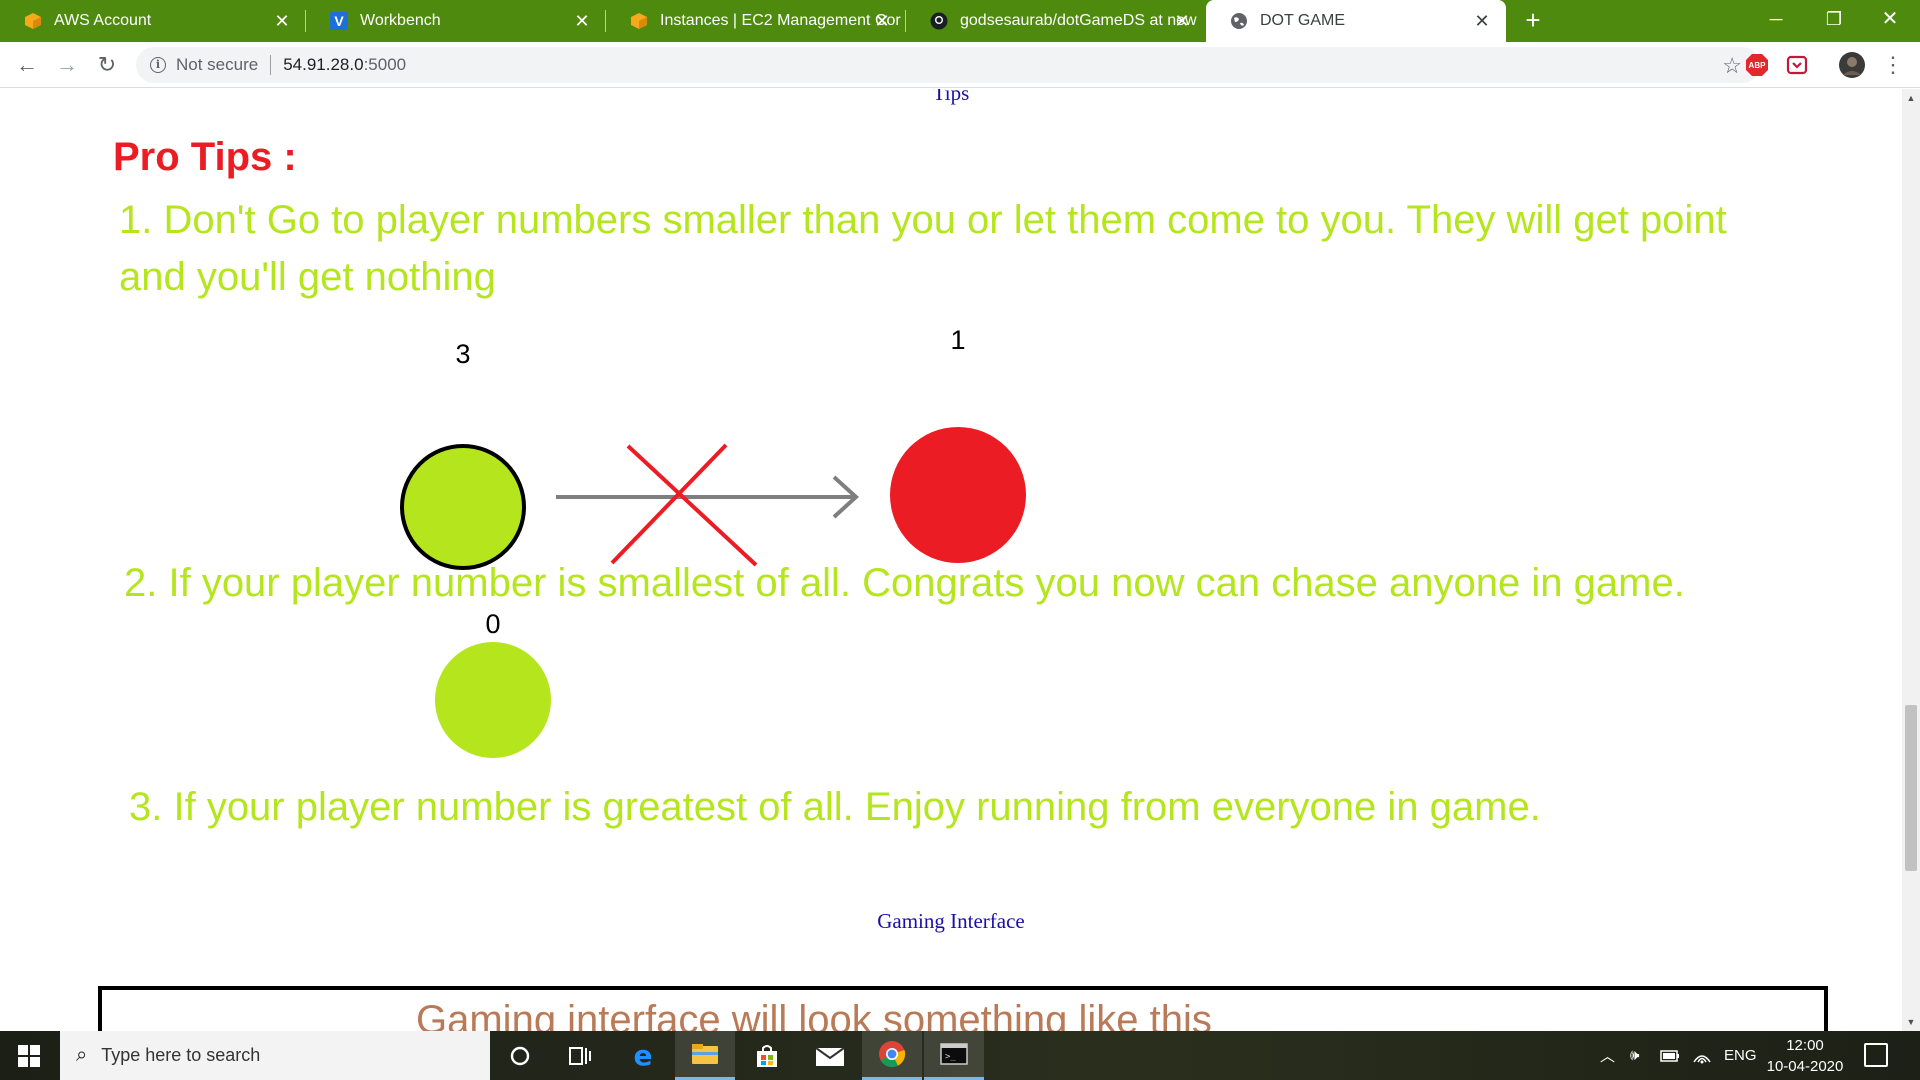  What do you see at coordinates (492, 624) in the screenshot?
I see `player-0-number: 0` at bounding box center [492, 624].